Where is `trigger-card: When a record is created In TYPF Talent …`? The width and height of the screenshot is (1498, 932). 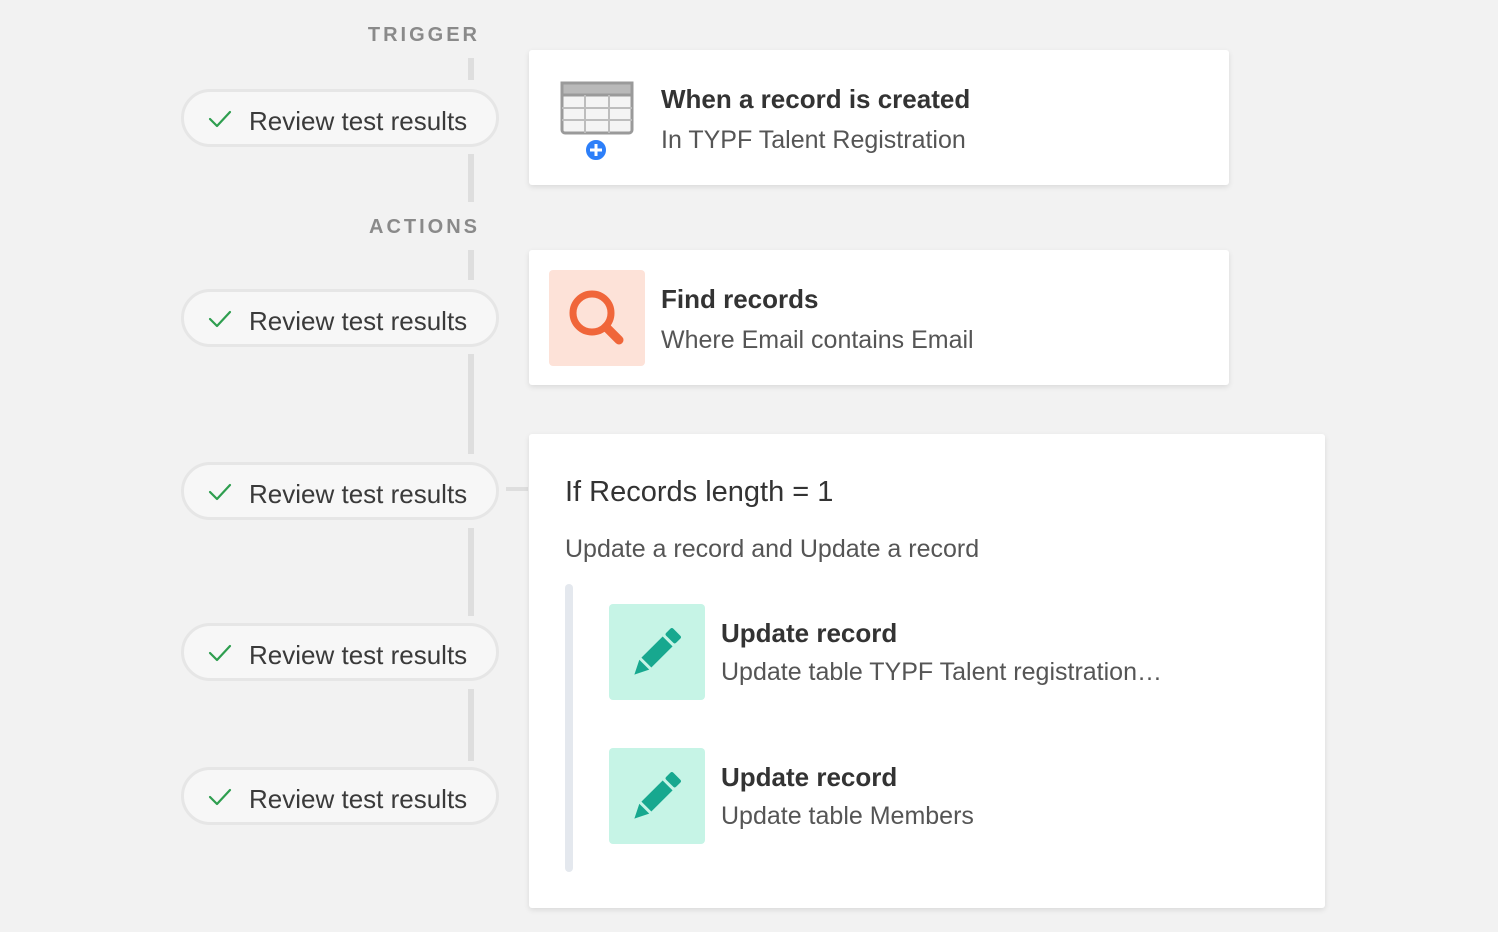 trigger-card: When a record is created In TYPF Talent … is located at coordinates (879, 117).